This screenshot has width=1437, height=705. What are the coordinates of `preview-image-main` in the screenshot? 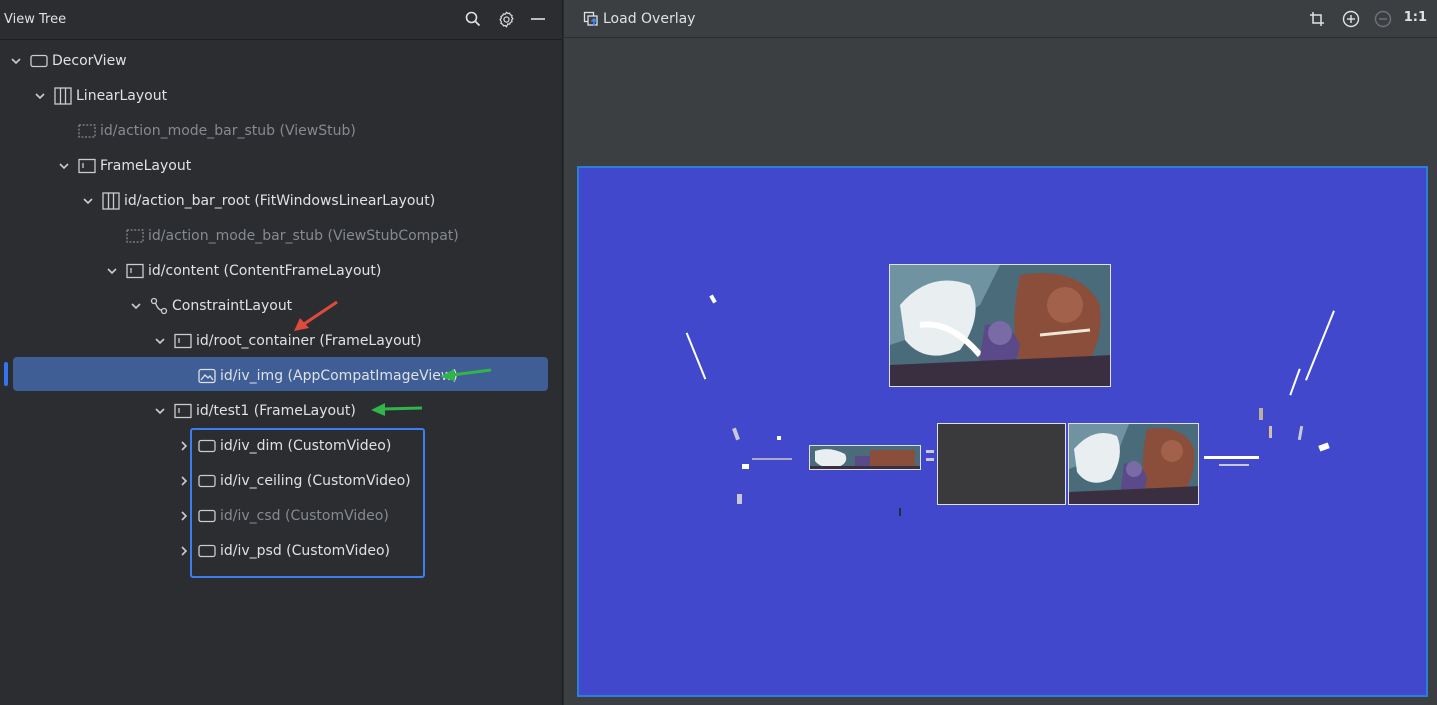 It's located at (1000, 325).